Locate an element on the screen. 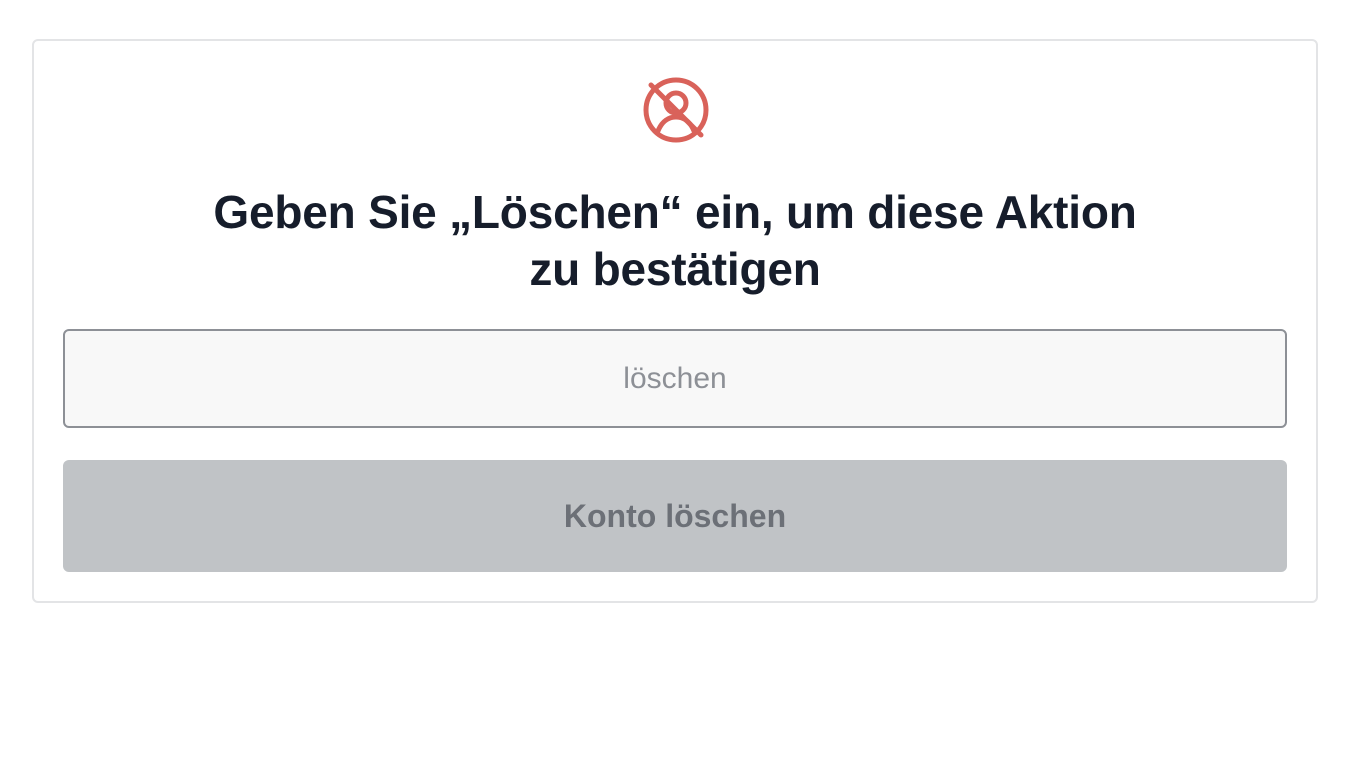  delete-account-button: Konto löschen is located at coordinates (675, 516).